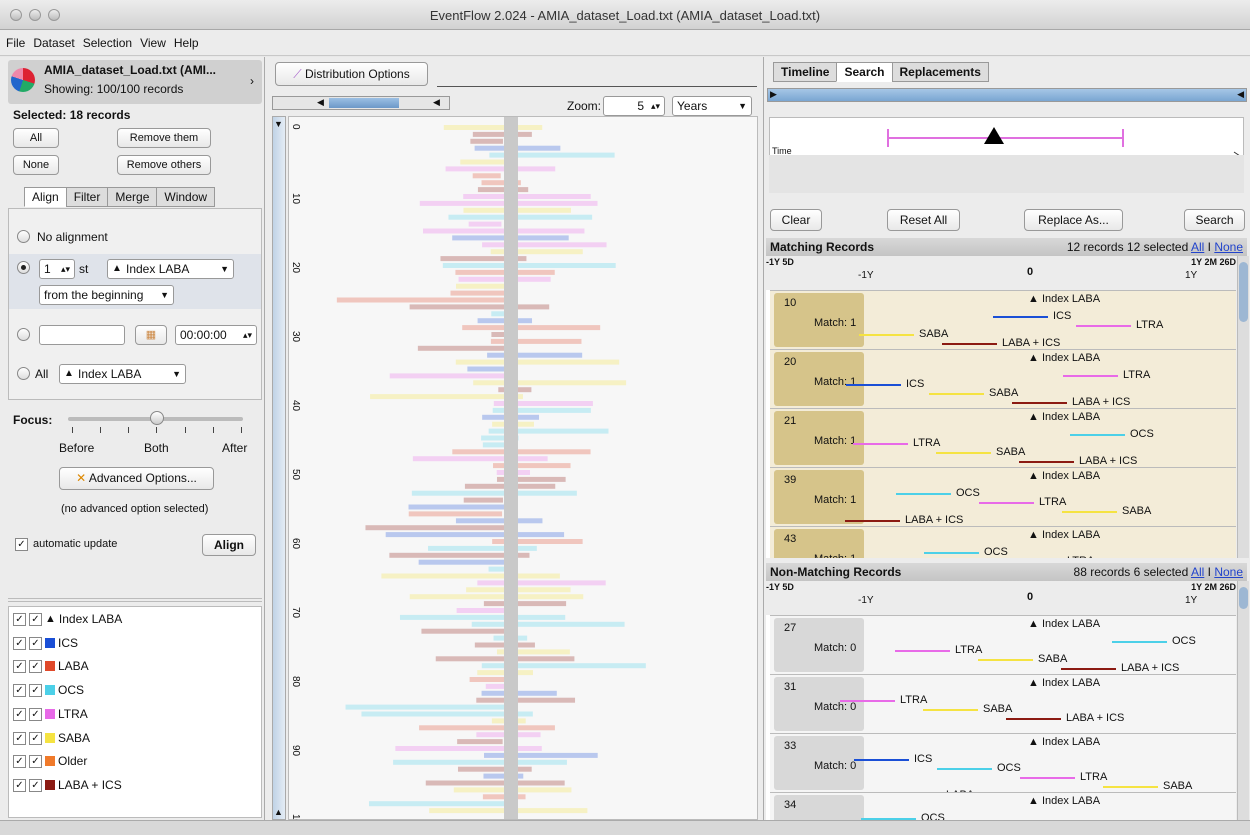 This screenshot has width=1250, height=835. What do you see at coordinates (36, 138) in the screenshot?
I see `select-all-button: All` at bounding box center [36, 138].